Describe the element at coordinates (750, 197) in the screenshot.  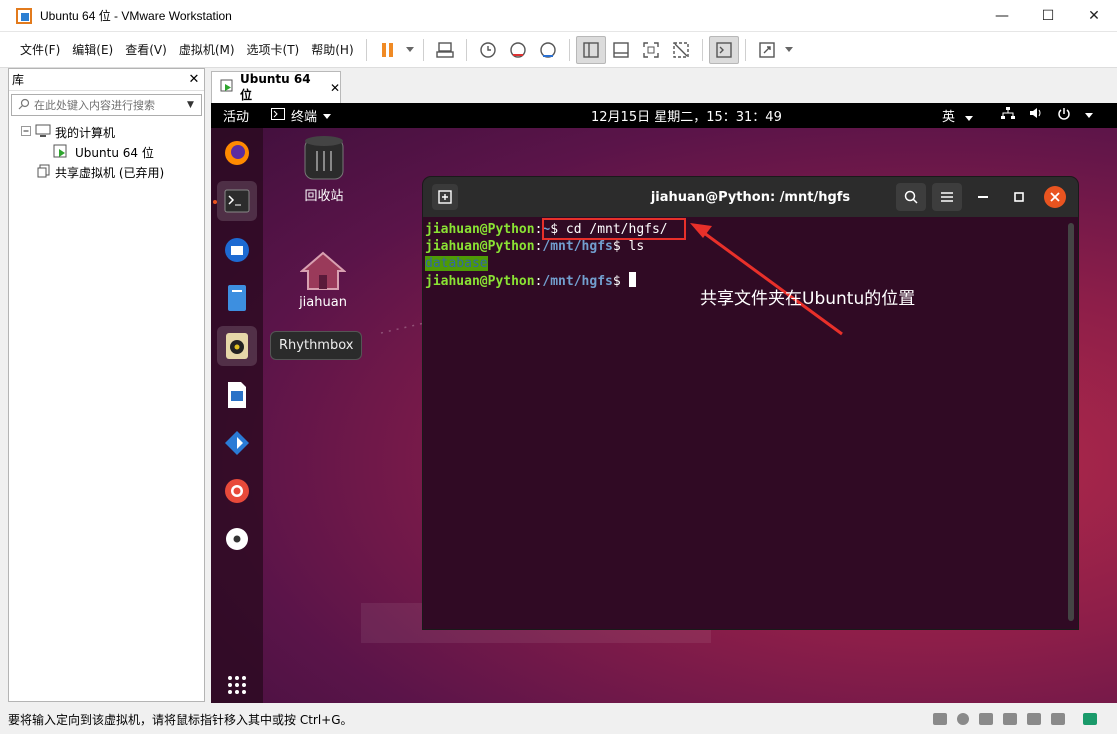
I see `terminal-header-bar: jiahuan@Python: /mnt/hgfs` at that location.